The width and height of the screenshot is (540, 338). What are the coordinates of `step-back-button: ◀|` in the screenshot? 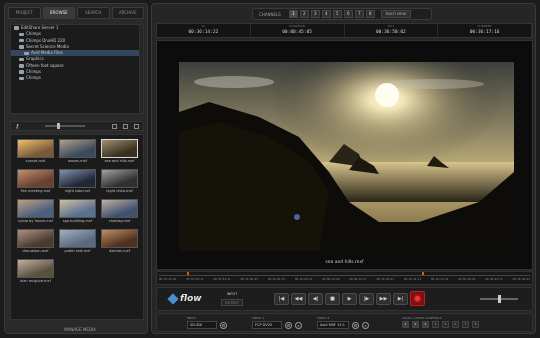 It's located at (315, 299).